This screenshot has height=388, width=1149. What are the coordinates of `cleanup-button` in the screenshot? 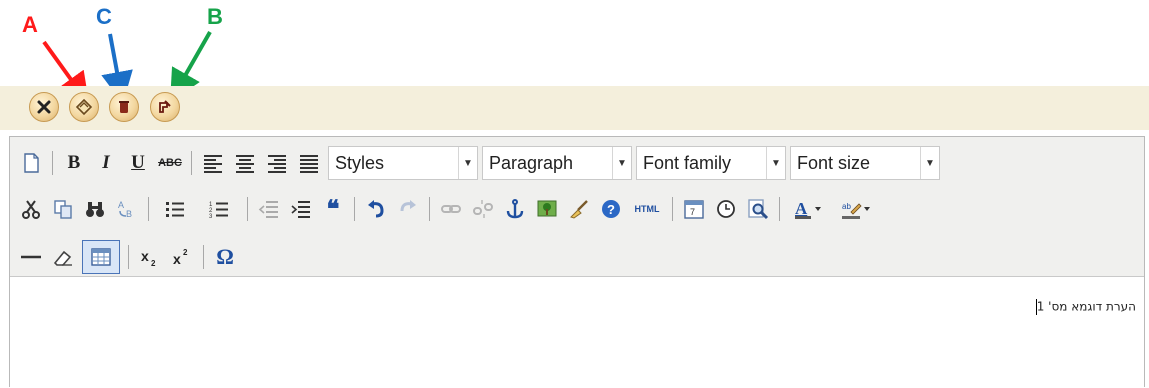 It's located at (579, 209).